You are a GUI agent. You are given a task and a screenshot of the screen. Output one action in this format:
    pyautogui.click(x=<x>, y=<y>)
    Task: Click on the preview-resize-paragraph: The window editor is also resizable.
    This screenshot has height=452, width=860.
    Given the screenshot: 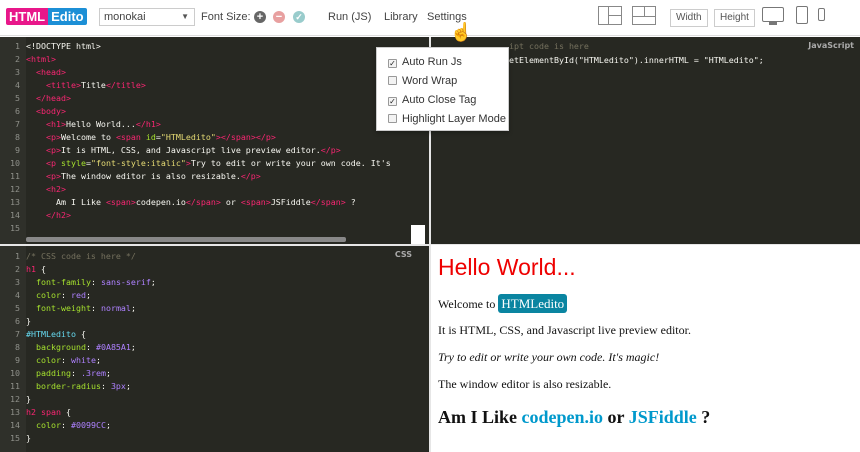 What is the action you would take?
    pyautogui.click(x=525, y=384)
    